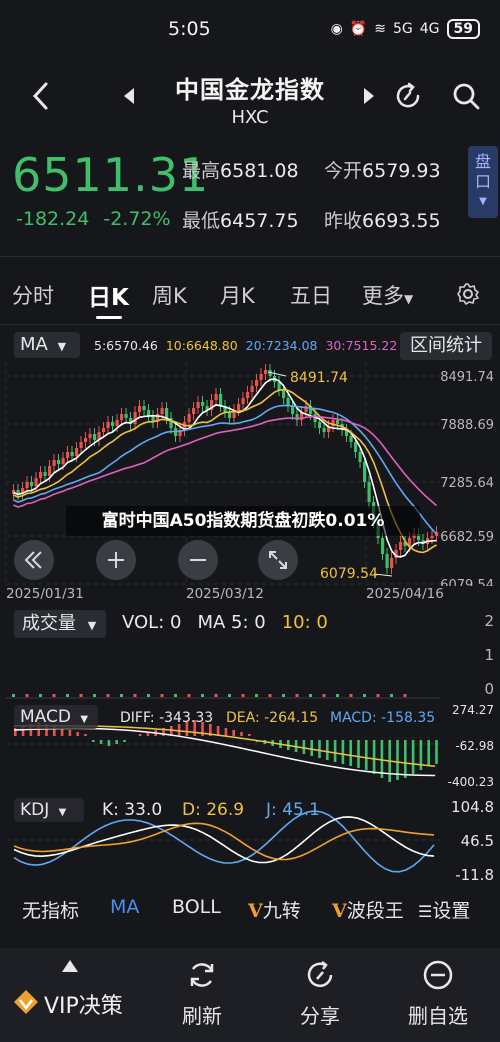 The height and width of the screenshot is (1042, 500). Describe the element at coordinates (451, 911) in the screenshot. I see `ind-tab-settings-label: 设置` at that location.